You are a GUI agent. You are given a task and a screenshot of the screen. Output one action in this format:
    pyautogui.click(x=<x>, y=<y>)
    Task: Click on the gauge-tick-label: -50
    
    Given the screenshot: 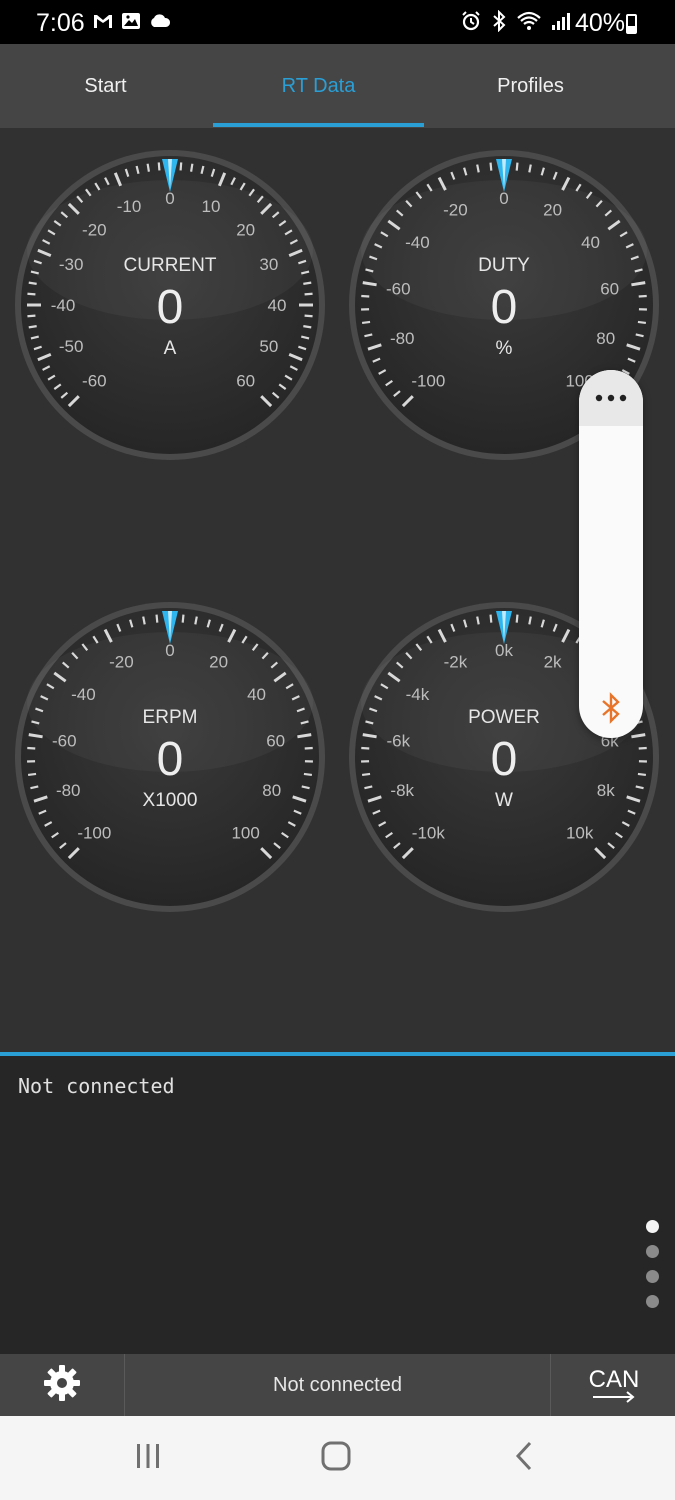 What is the action you would take?
    pyautogui.click(x=71, y=346)
    